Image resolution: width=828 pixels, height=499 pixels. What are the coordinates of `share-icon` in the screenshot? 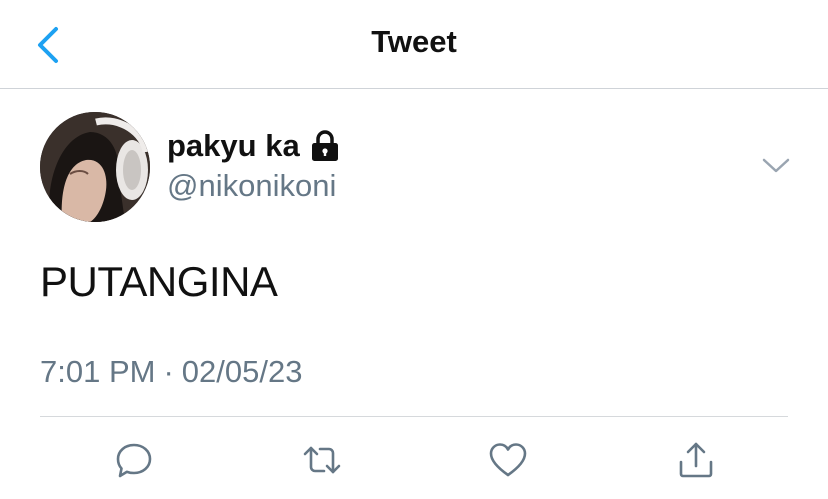 It's located at (696, 460).